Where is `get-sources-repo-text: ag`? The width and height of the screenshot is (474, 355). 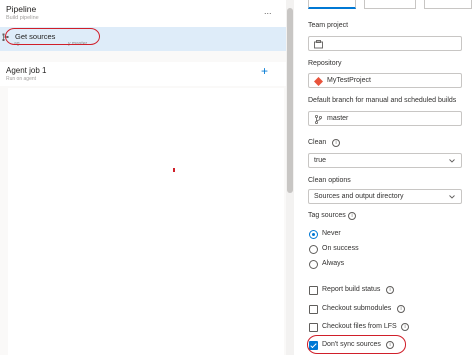
get-sources-repo-text: ag is located at coordinates (17, 44).